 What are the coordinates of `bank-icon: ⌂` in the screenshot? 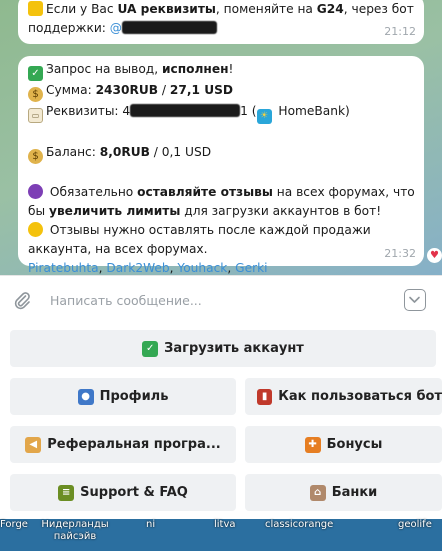 It's located at (317, 492).